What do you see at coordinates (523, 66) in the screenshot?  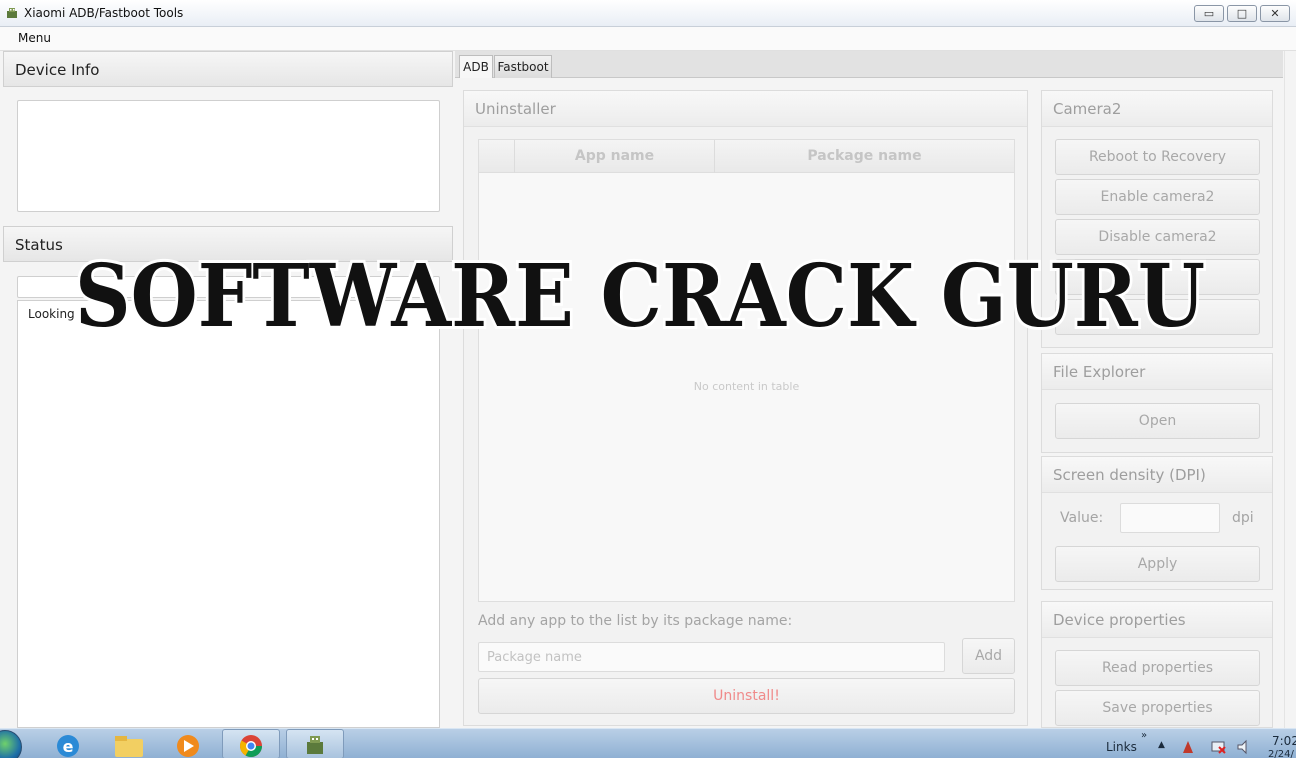 I see `tab-fastboot: Fastboot` at bounding box center [523, 66].